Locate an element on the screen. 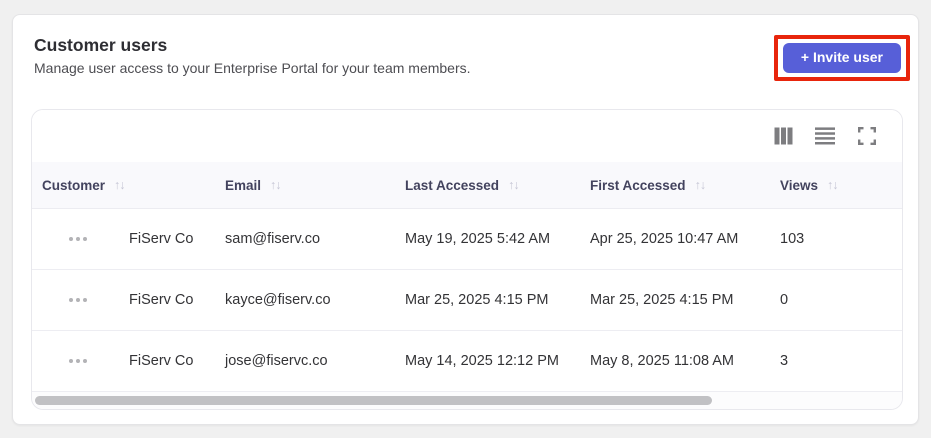  horizontal-scrollbar-thumb is located at coordinates (373, 400).